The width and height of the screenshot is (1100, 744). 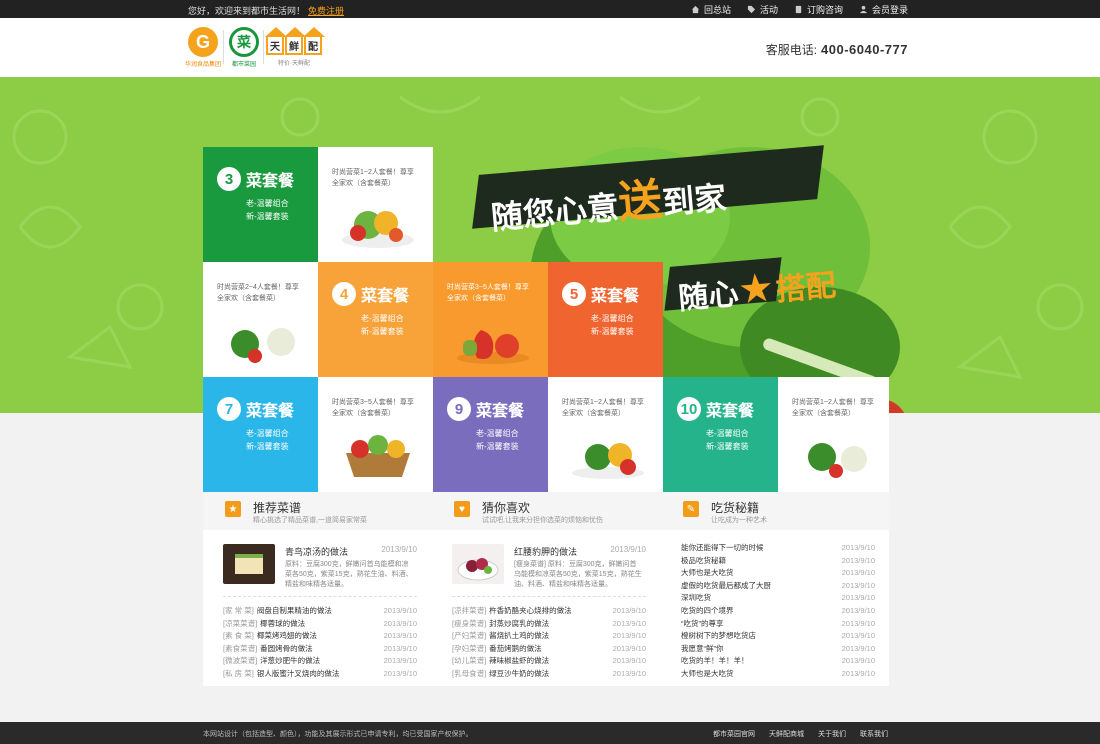 I want to click on list-item: 虚假的吃货最后都成了大厨 2013/9/10, so click(x=778, y=586).